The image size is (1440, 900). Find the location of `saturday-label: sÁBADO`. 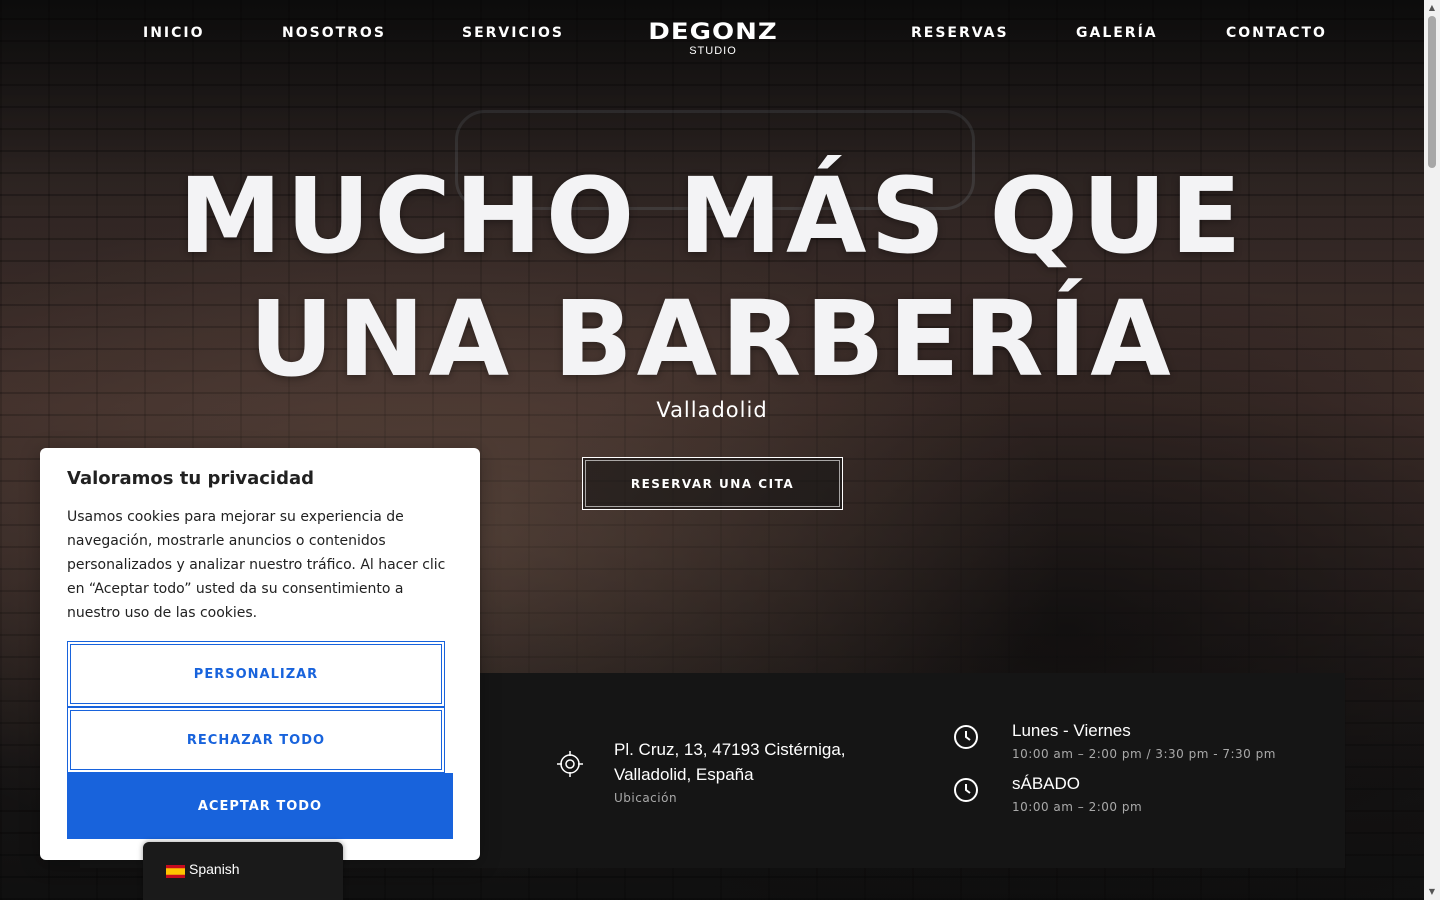

saturday-label: sÁBADO is located at coordinates (1046, 783).